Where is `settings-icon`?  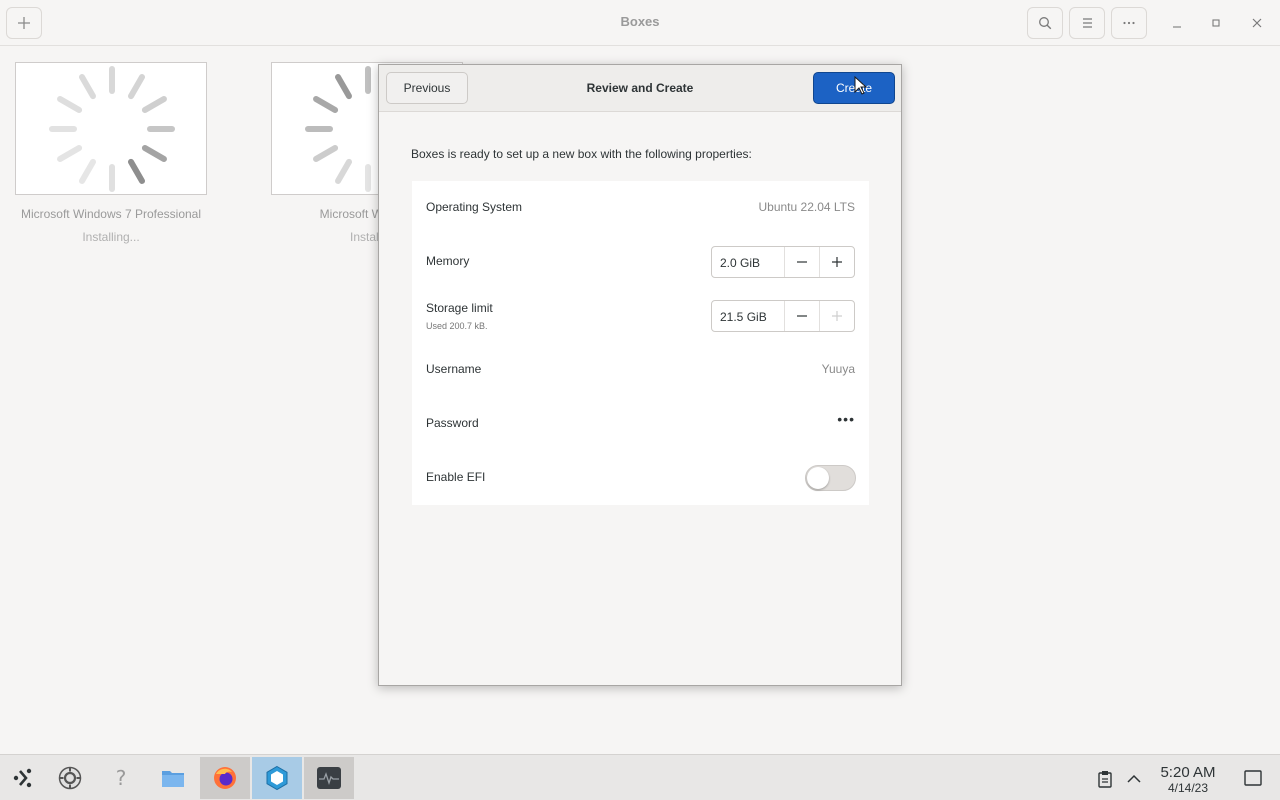
settings-icon is located at coordinates (70, 778).